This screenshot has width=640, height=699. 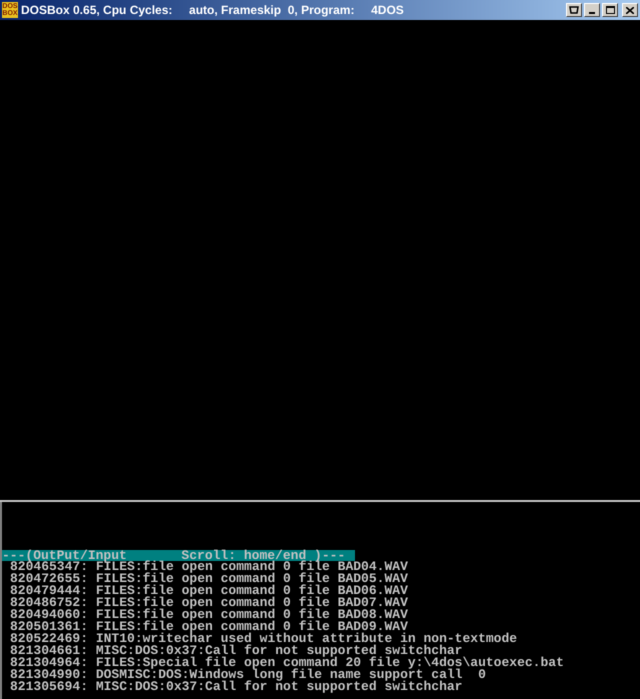 I want to click on log-line: 820494060: FILES:file open command 0 file BAD08.WAV, so click(x=209, y=615).